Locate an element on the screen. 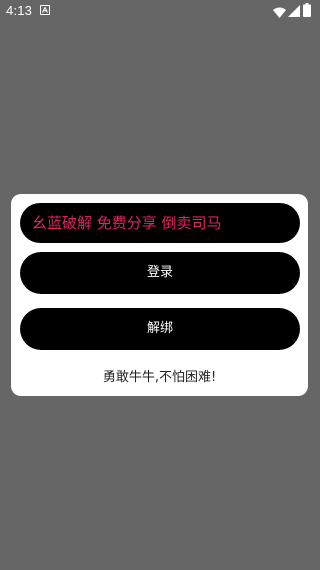 The image size is (320, 570). unbind-button: 解绑 is located at coordinates (160, 329).